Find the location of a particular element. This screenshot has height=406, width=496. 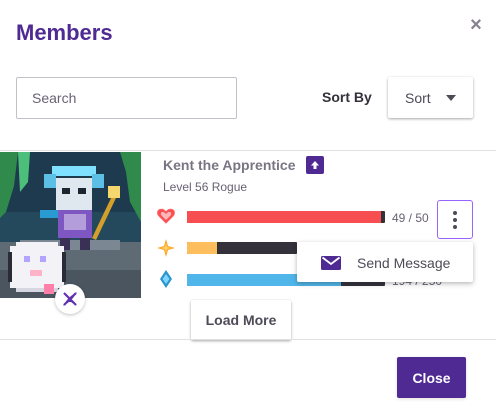

member-options-button is located at coordinates (455, 219).